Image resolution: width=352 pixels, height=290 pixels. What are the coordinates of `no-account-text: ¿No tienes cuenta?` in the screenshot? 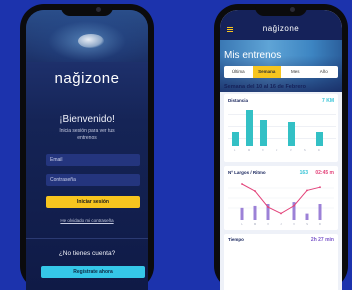 It's located at (87, 253).